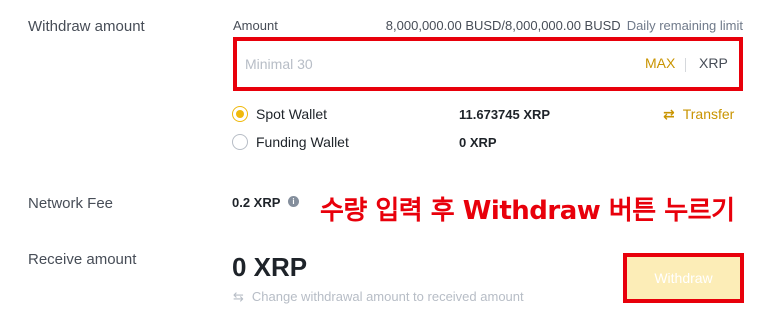 The height and width of the screenshot is (323, 759). Describe the element at coordinates (425, 64) in the screenshot. I see `amount-input` at that location.